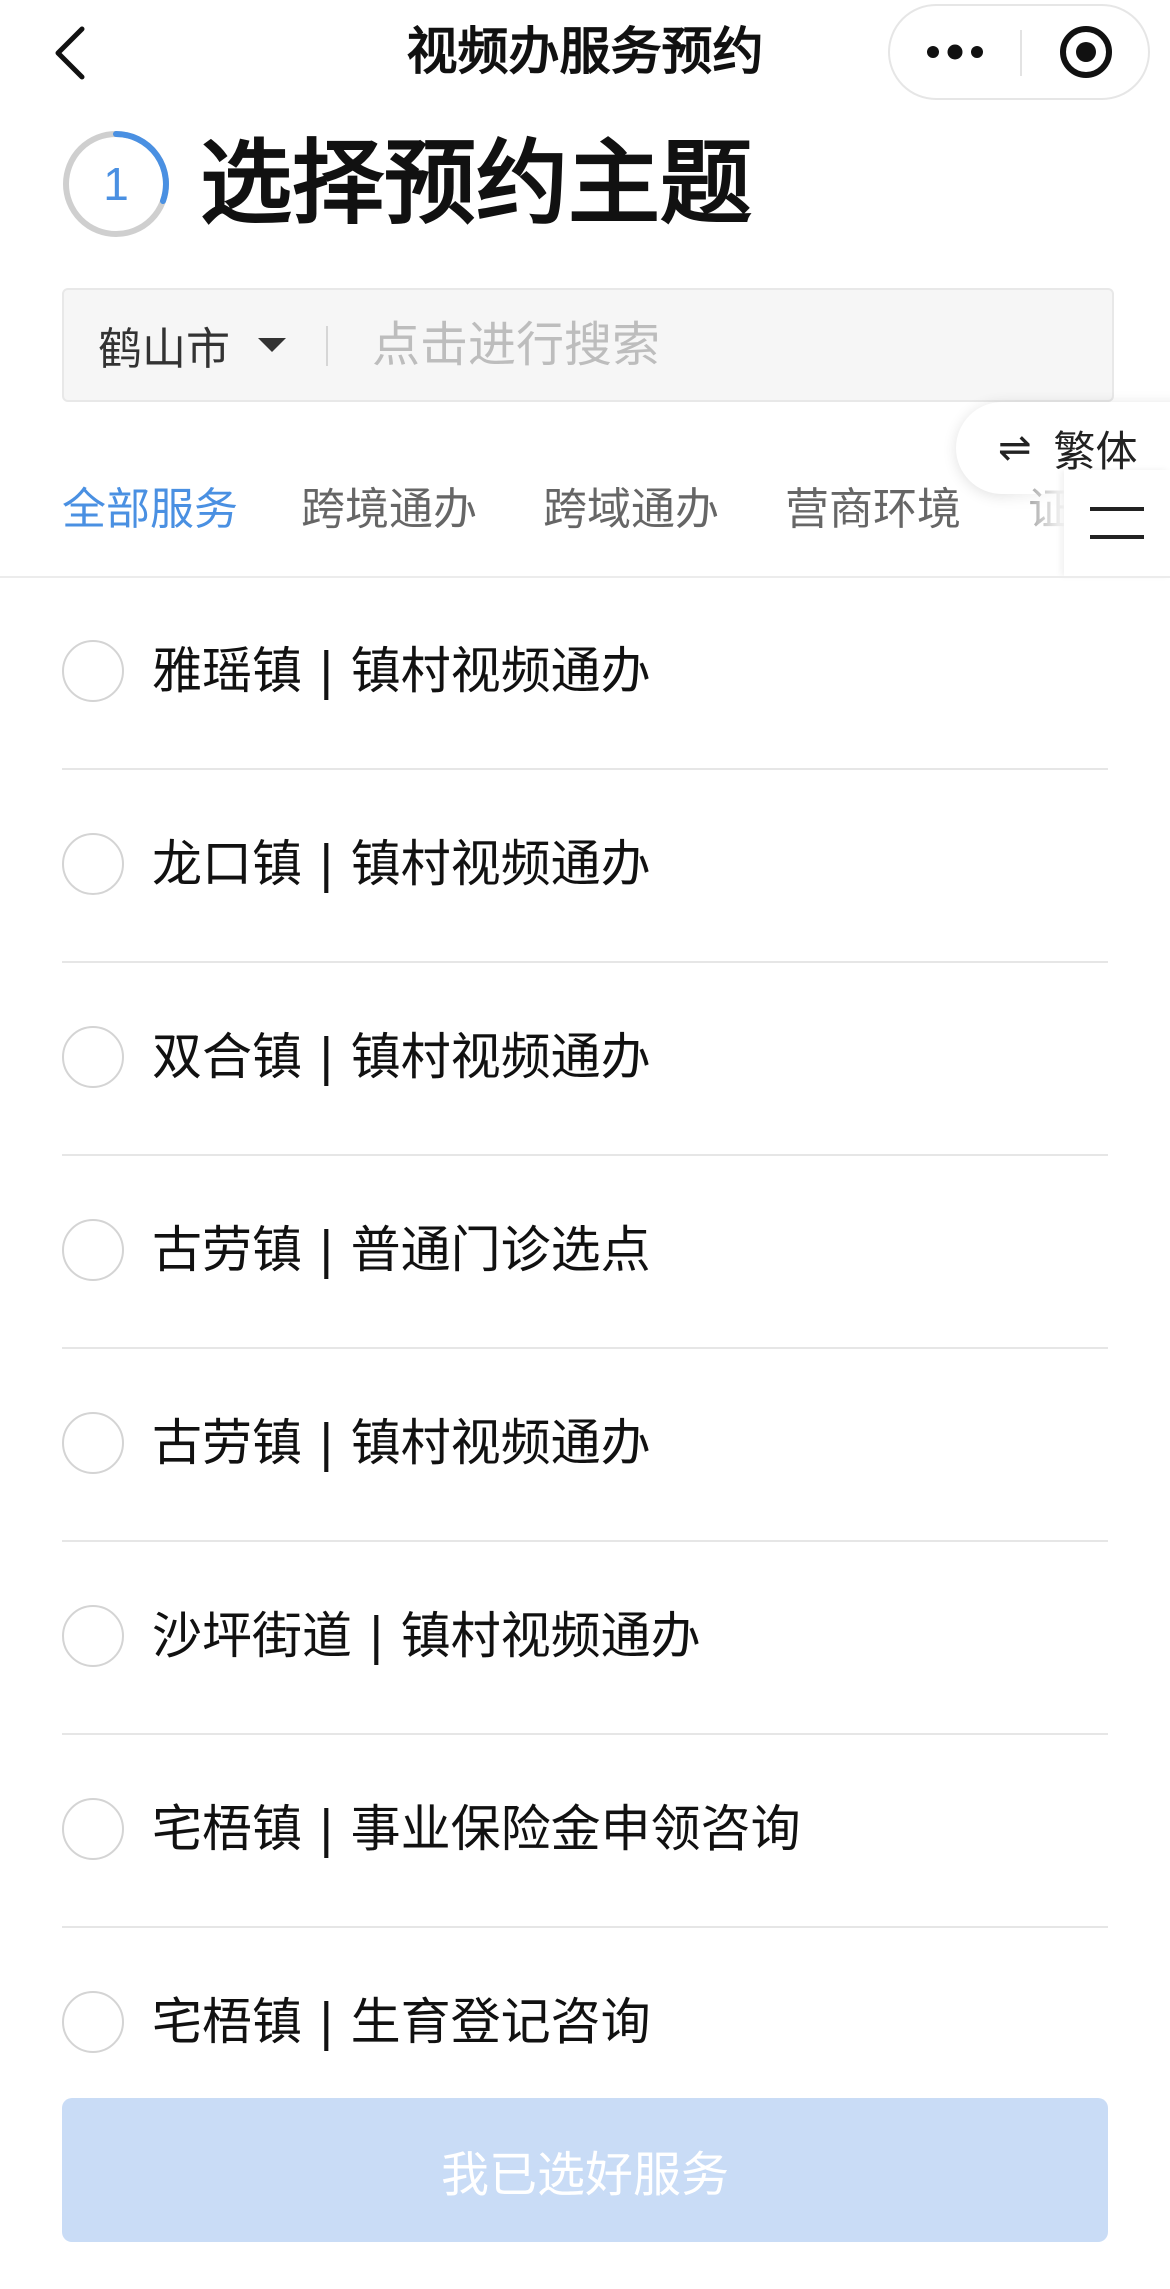  I want to click on tab-business-environment: 营商环境, so click(873, 510).